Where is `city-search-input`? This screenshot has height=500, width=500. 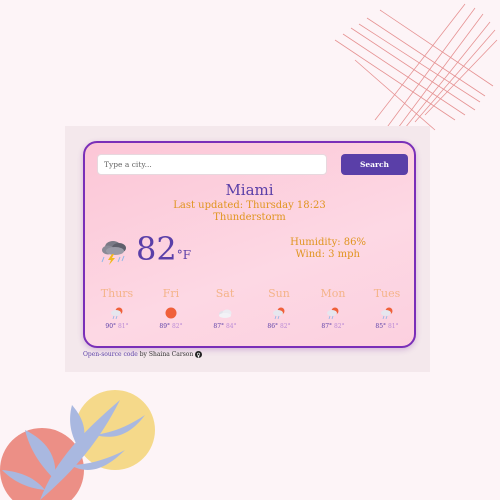
city-search-input is located at coordinates (212, 164).